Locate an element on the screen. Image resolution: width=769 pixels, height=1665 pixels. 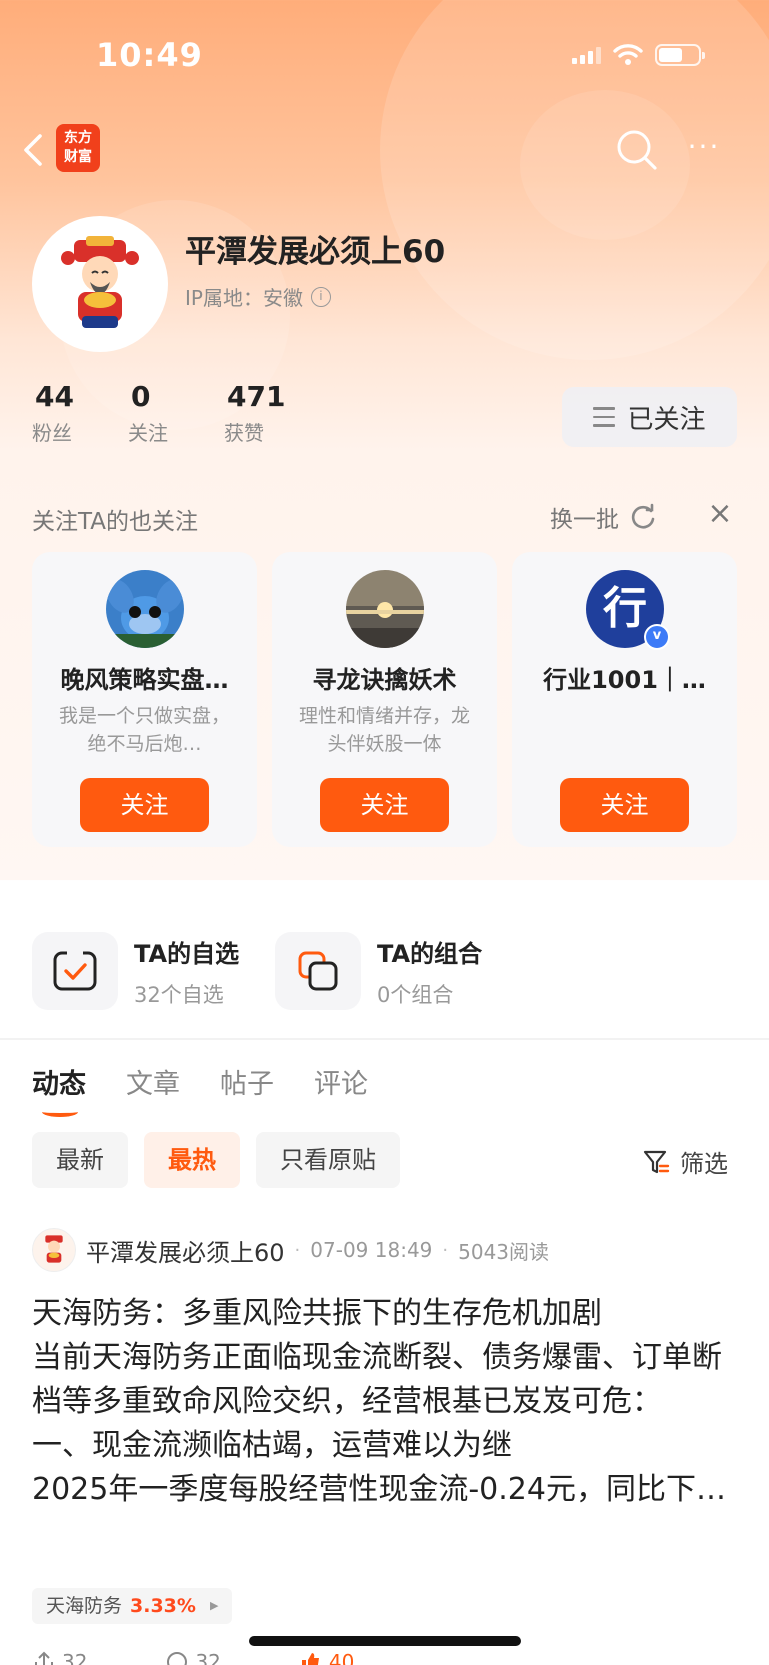
tab-label: 评论 is located at coordinates (341, 1084).